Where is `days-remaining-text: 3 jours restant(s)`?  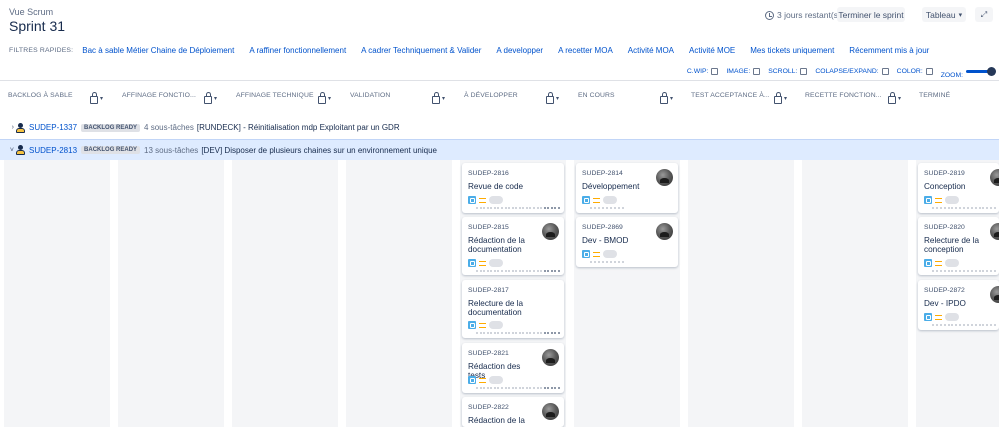
days-remaining-text: 3 jours restant(s) is located at coordinates (809, 15).